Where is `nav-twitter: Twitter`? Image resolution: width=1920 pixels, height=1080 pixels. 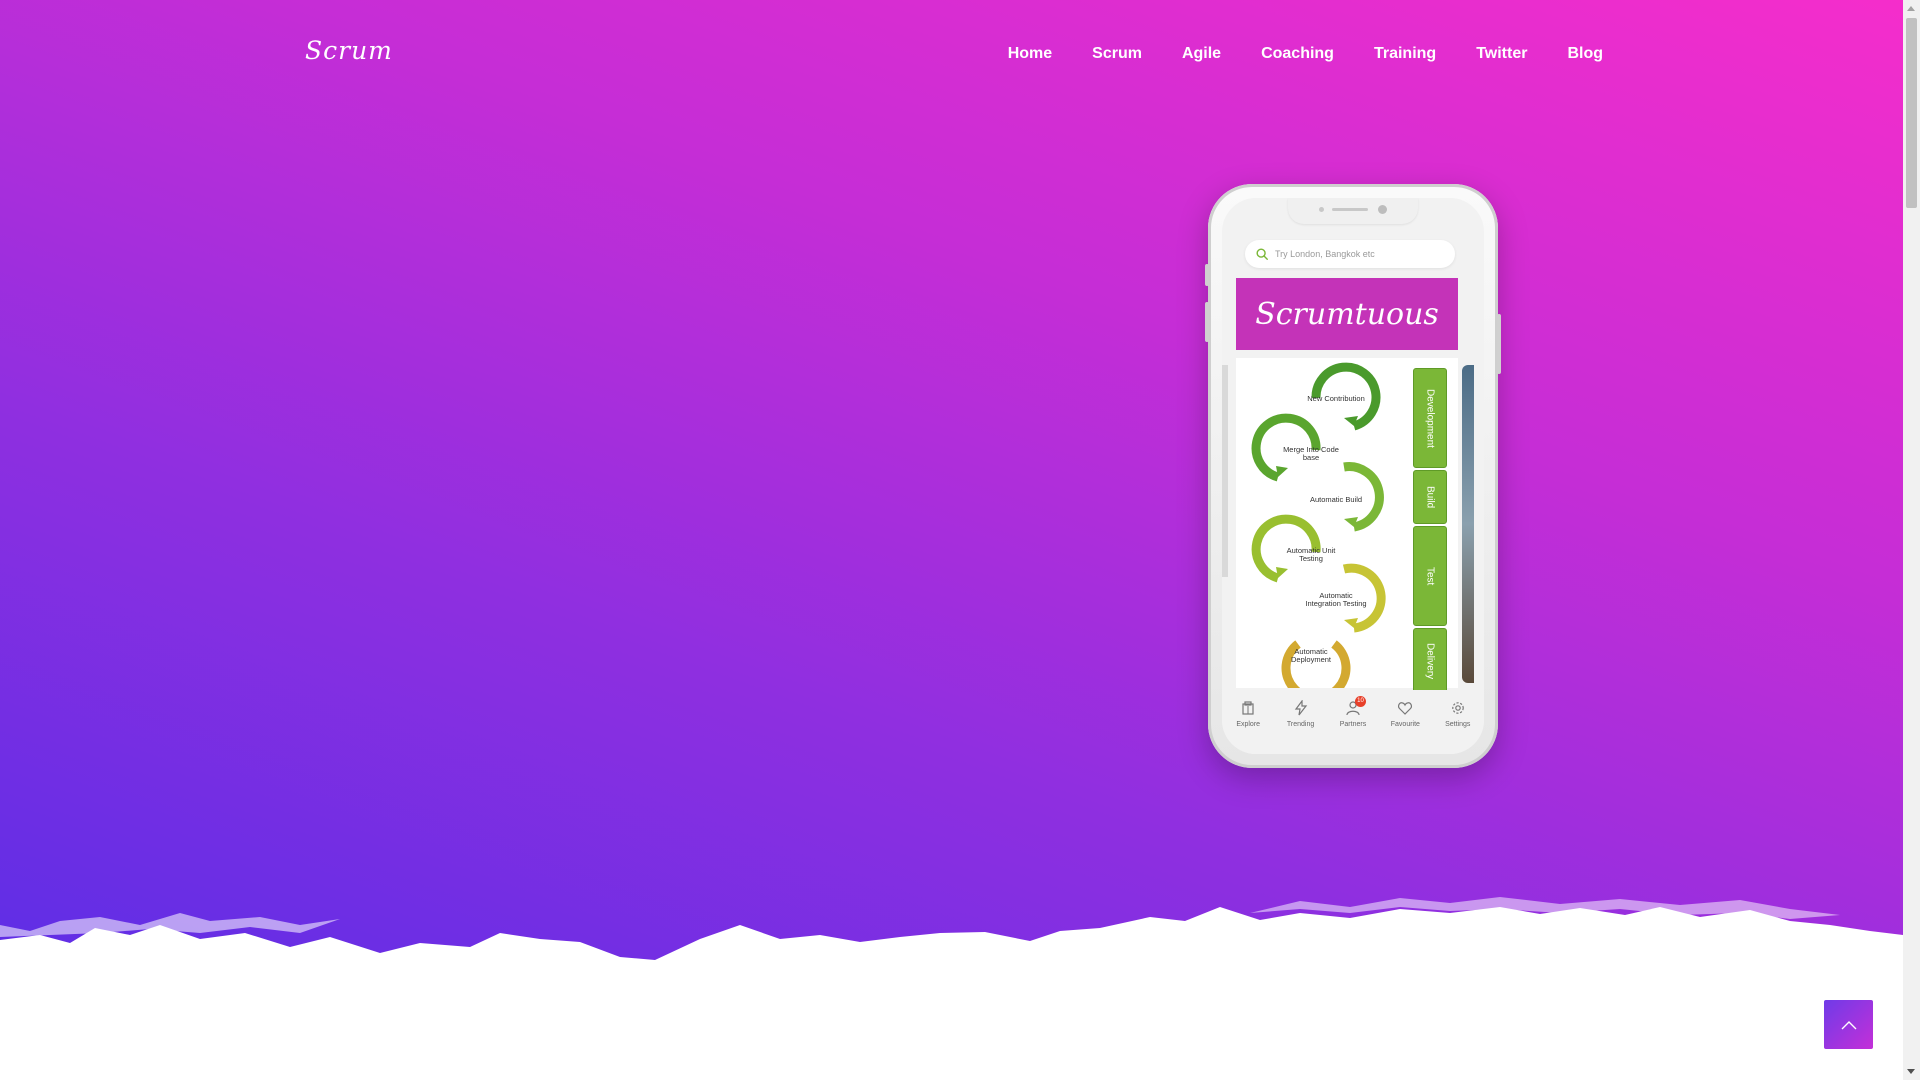 nav-twitter: Twitter is located at coordinates (1501, 54).